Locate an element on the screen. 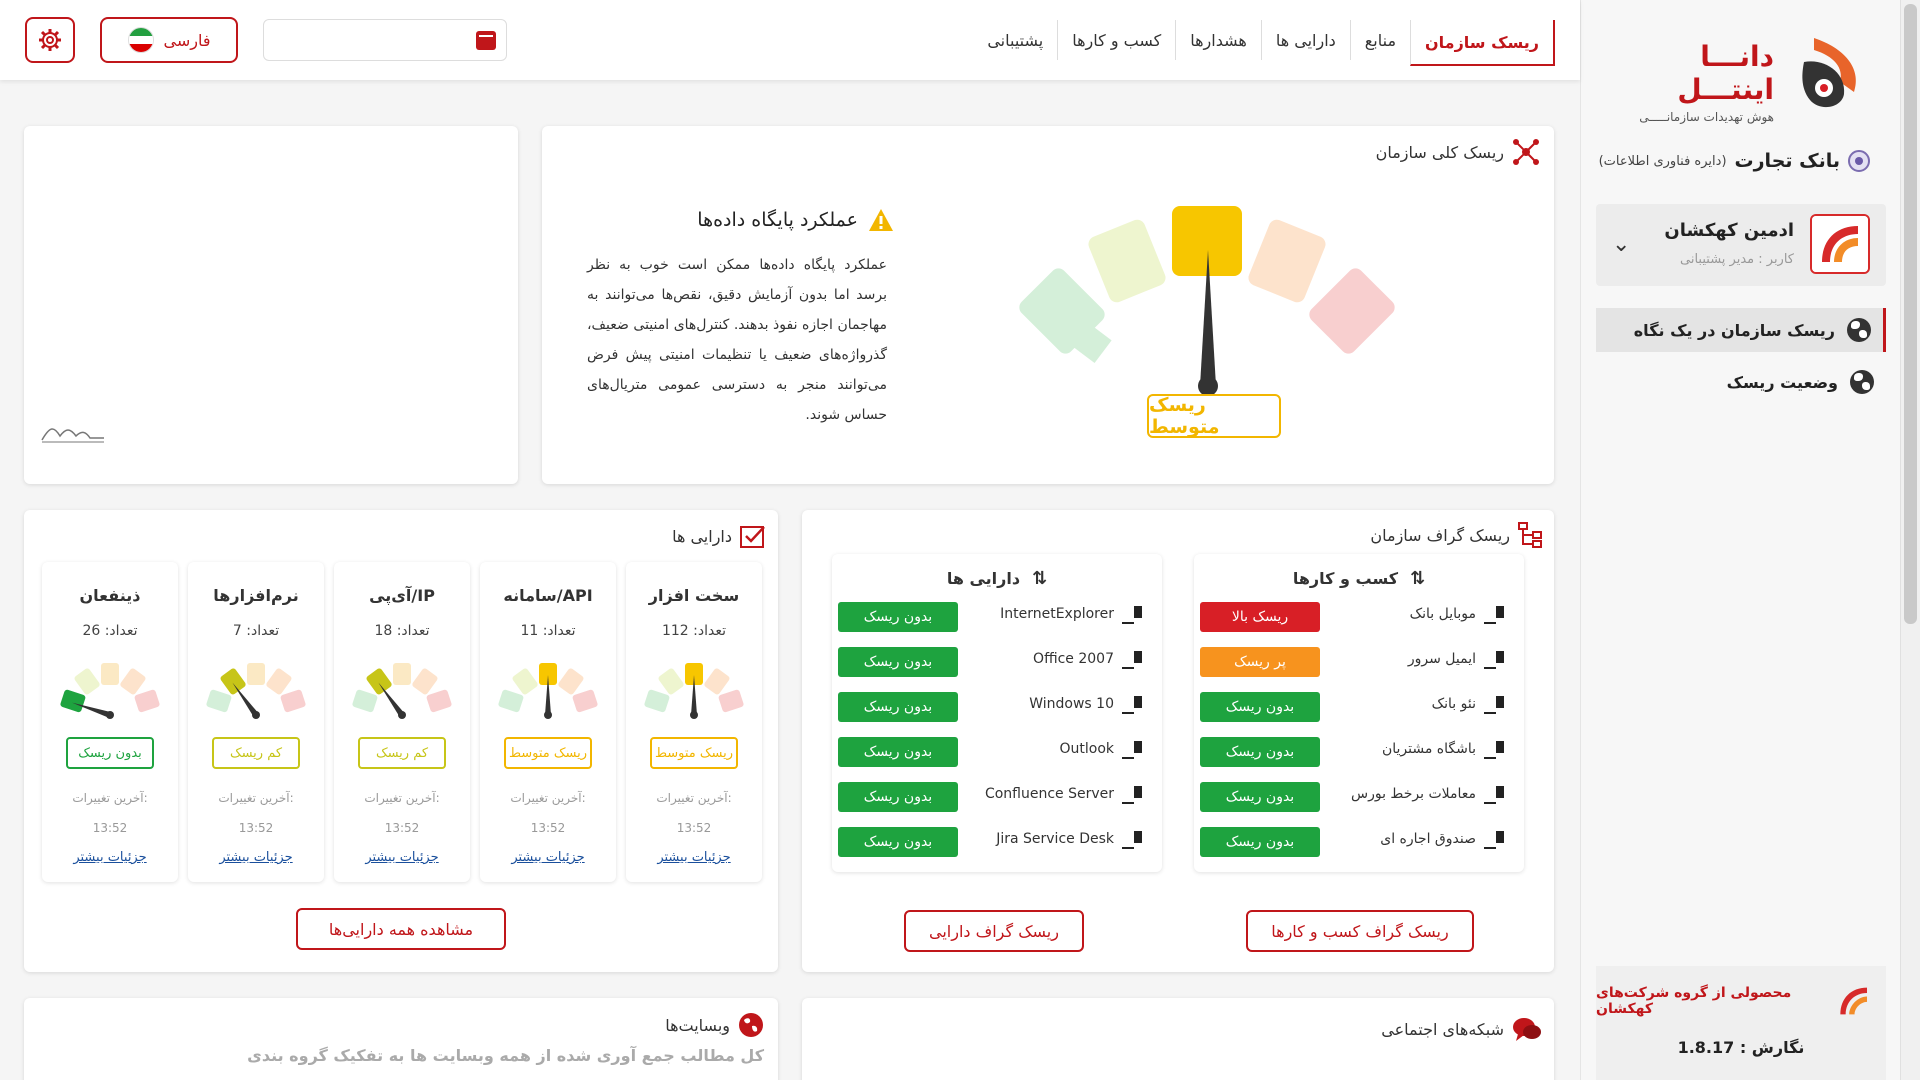 The image size is (1920, 1080). nav-item-risk-status: وضعیت ریسک is located at coordinates (1741, 382).